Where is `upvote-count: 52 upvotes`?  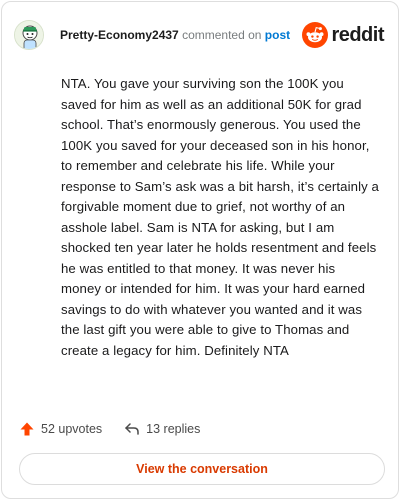 upvote-count: 52 upvotes is located at coordinates (72, 429).